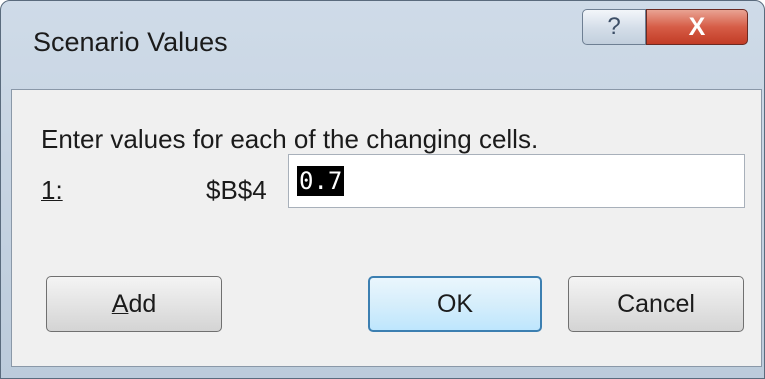  I want to click on close-icon: X, so click(697, 27).